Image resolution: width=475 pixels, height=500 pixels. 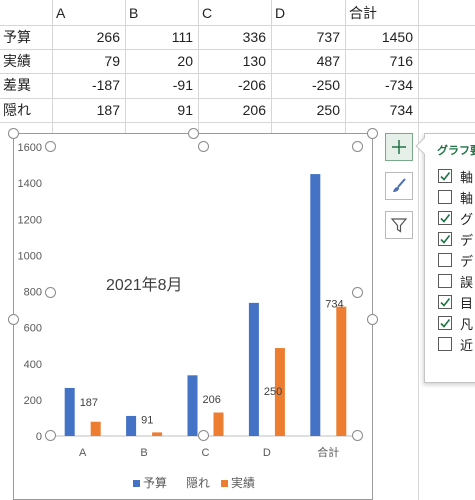 I want to click on flyout-item-label: 誤, so click(x=467, y=282).